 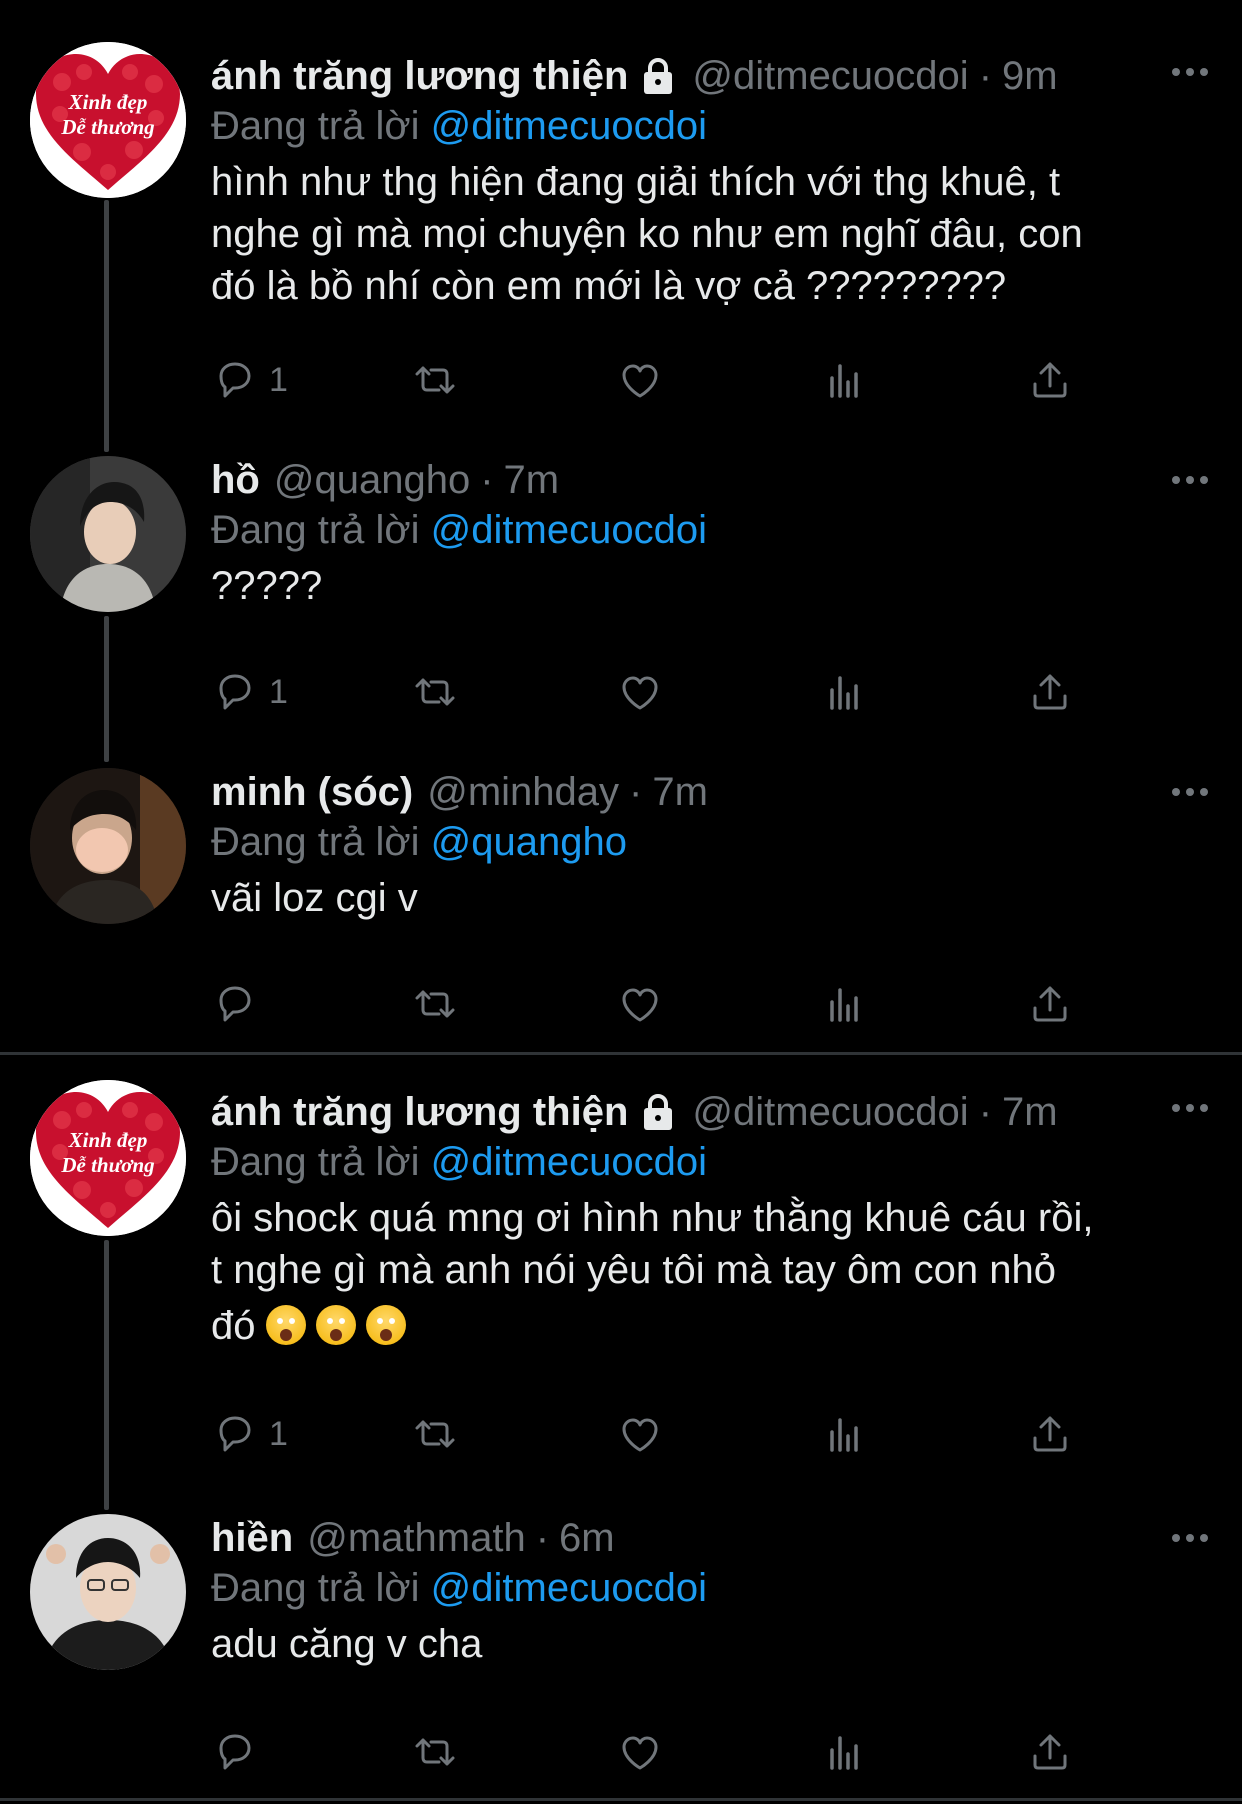 What do you see at coordinates (1030, 76) in the screenshot?
I see `timestamp: 9m` at bounding box center [1030, 76].